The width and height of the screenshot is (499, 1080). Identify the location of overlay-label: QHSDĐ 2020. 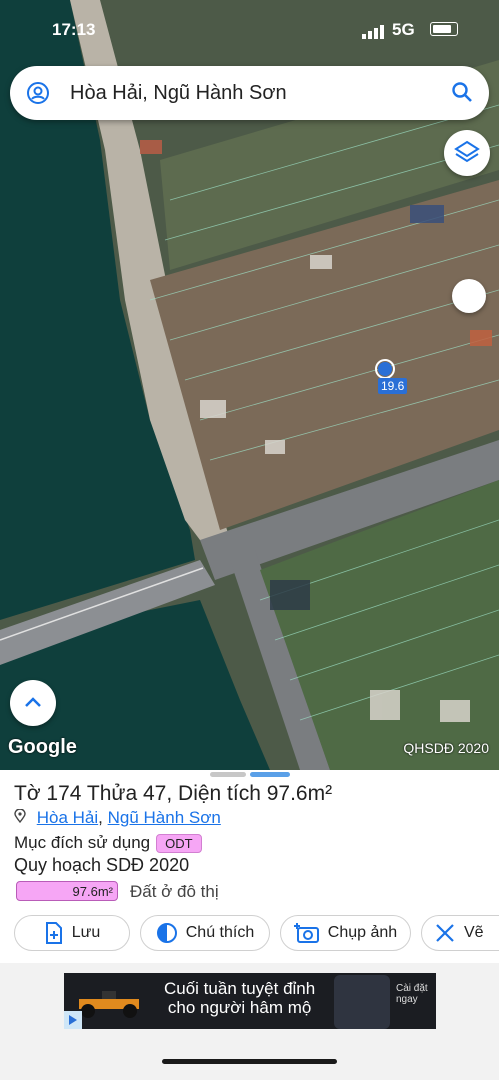
(446, 748).